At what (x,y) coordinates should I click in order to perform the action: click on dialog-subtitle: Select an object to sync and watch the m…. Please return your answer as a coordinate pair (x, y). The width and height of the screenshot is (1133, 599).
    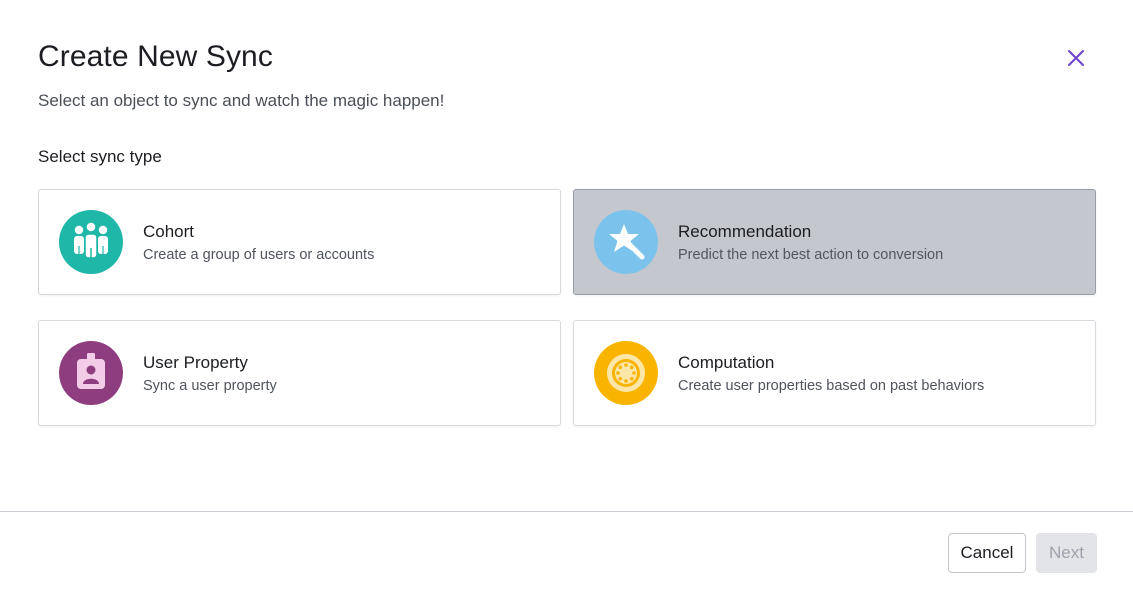
    Looking at the image, I should click on (241, 100).